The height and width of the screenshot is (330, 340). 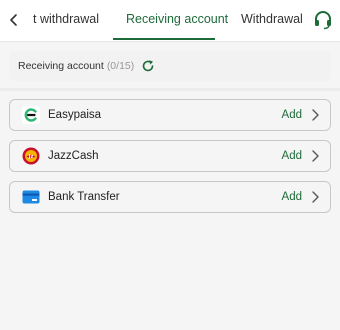 I want to click on chevron-left-icon, so click(x=13, y=20).